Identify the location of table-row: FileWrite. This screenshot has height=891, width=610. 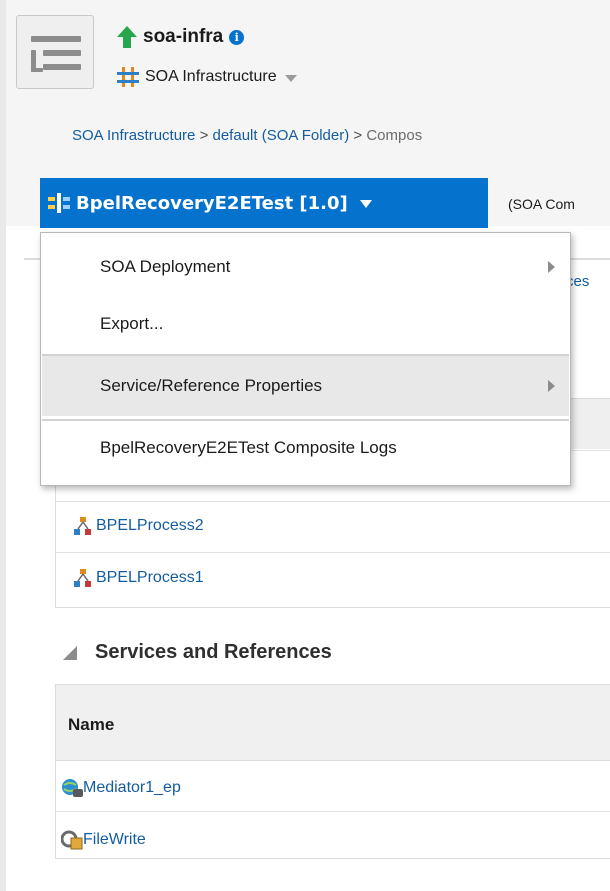
(103, 840).